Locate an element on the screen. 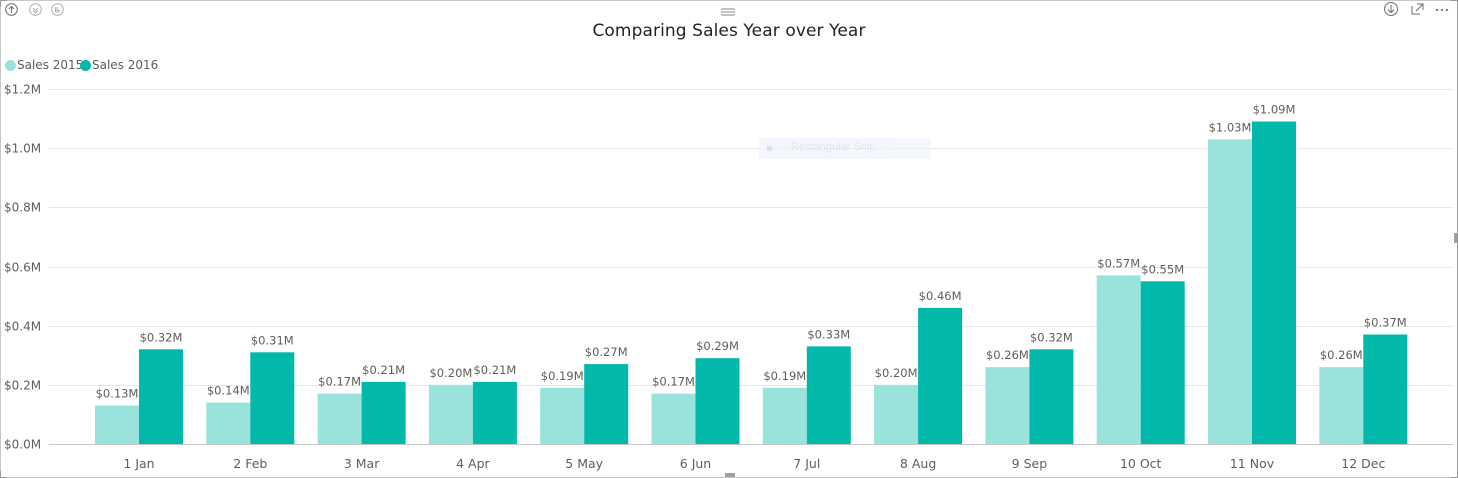 Image resolution: width=1458 pixels, height=478 pixels. y-tick-label: $0.4M is located at coordinates (22, 327).